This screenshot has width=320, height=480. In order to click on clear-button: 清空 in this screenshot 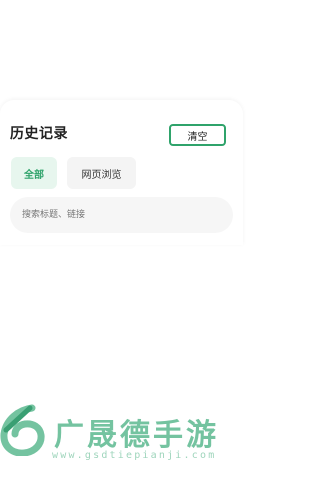, I will do `click(197, 135)`.